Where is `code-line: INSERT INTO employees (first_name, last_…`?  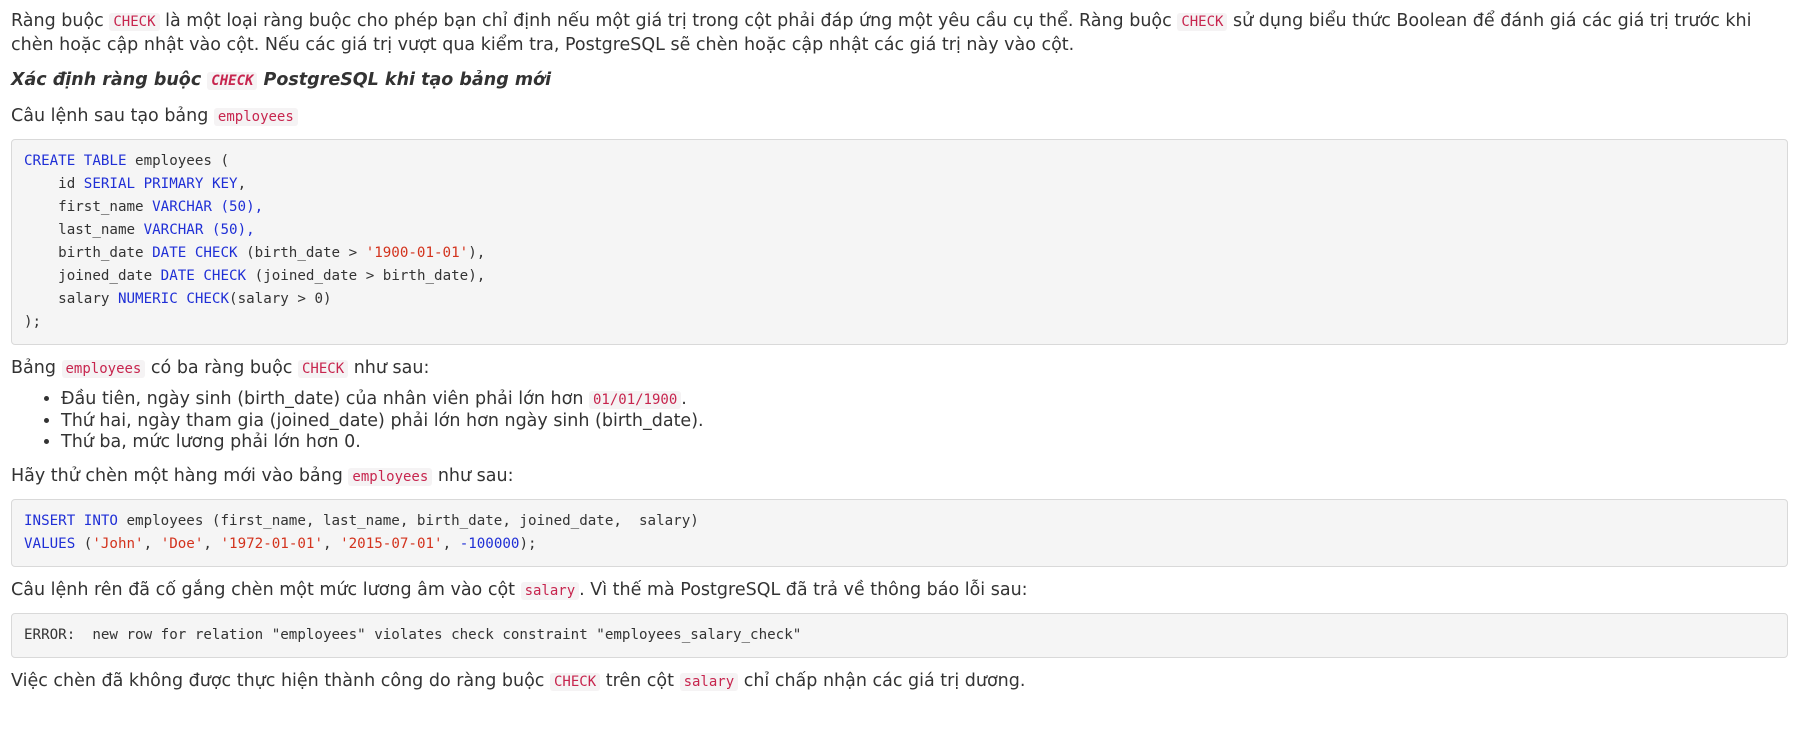 code-line: INSERT INTO employees (first_name, last_… is located at coordinates (361, 521).